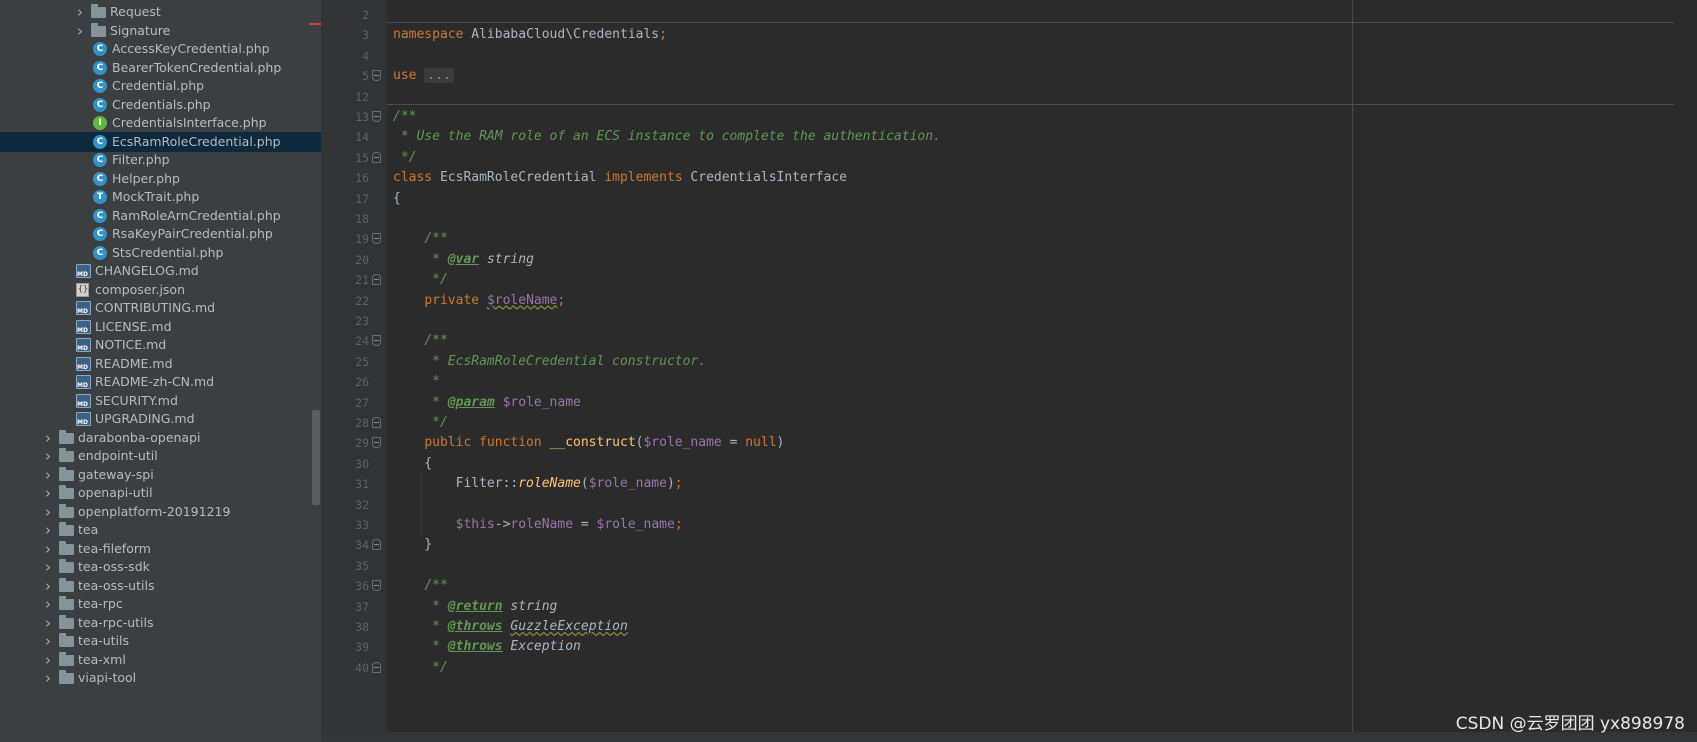 The width and height of the screenshot is (1697, 742). What do you see at coordinates (160, 160) in the screenshot?
I see `tree-item: C Filter.php` at bounding box center [160, 160].